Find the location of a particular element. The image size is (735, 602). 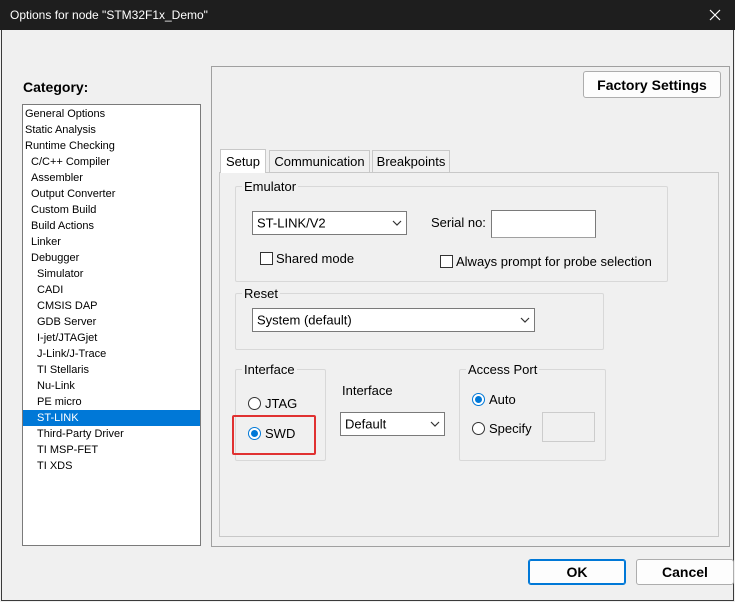

category-item: Custom Build is located at coordinates (111, 210).